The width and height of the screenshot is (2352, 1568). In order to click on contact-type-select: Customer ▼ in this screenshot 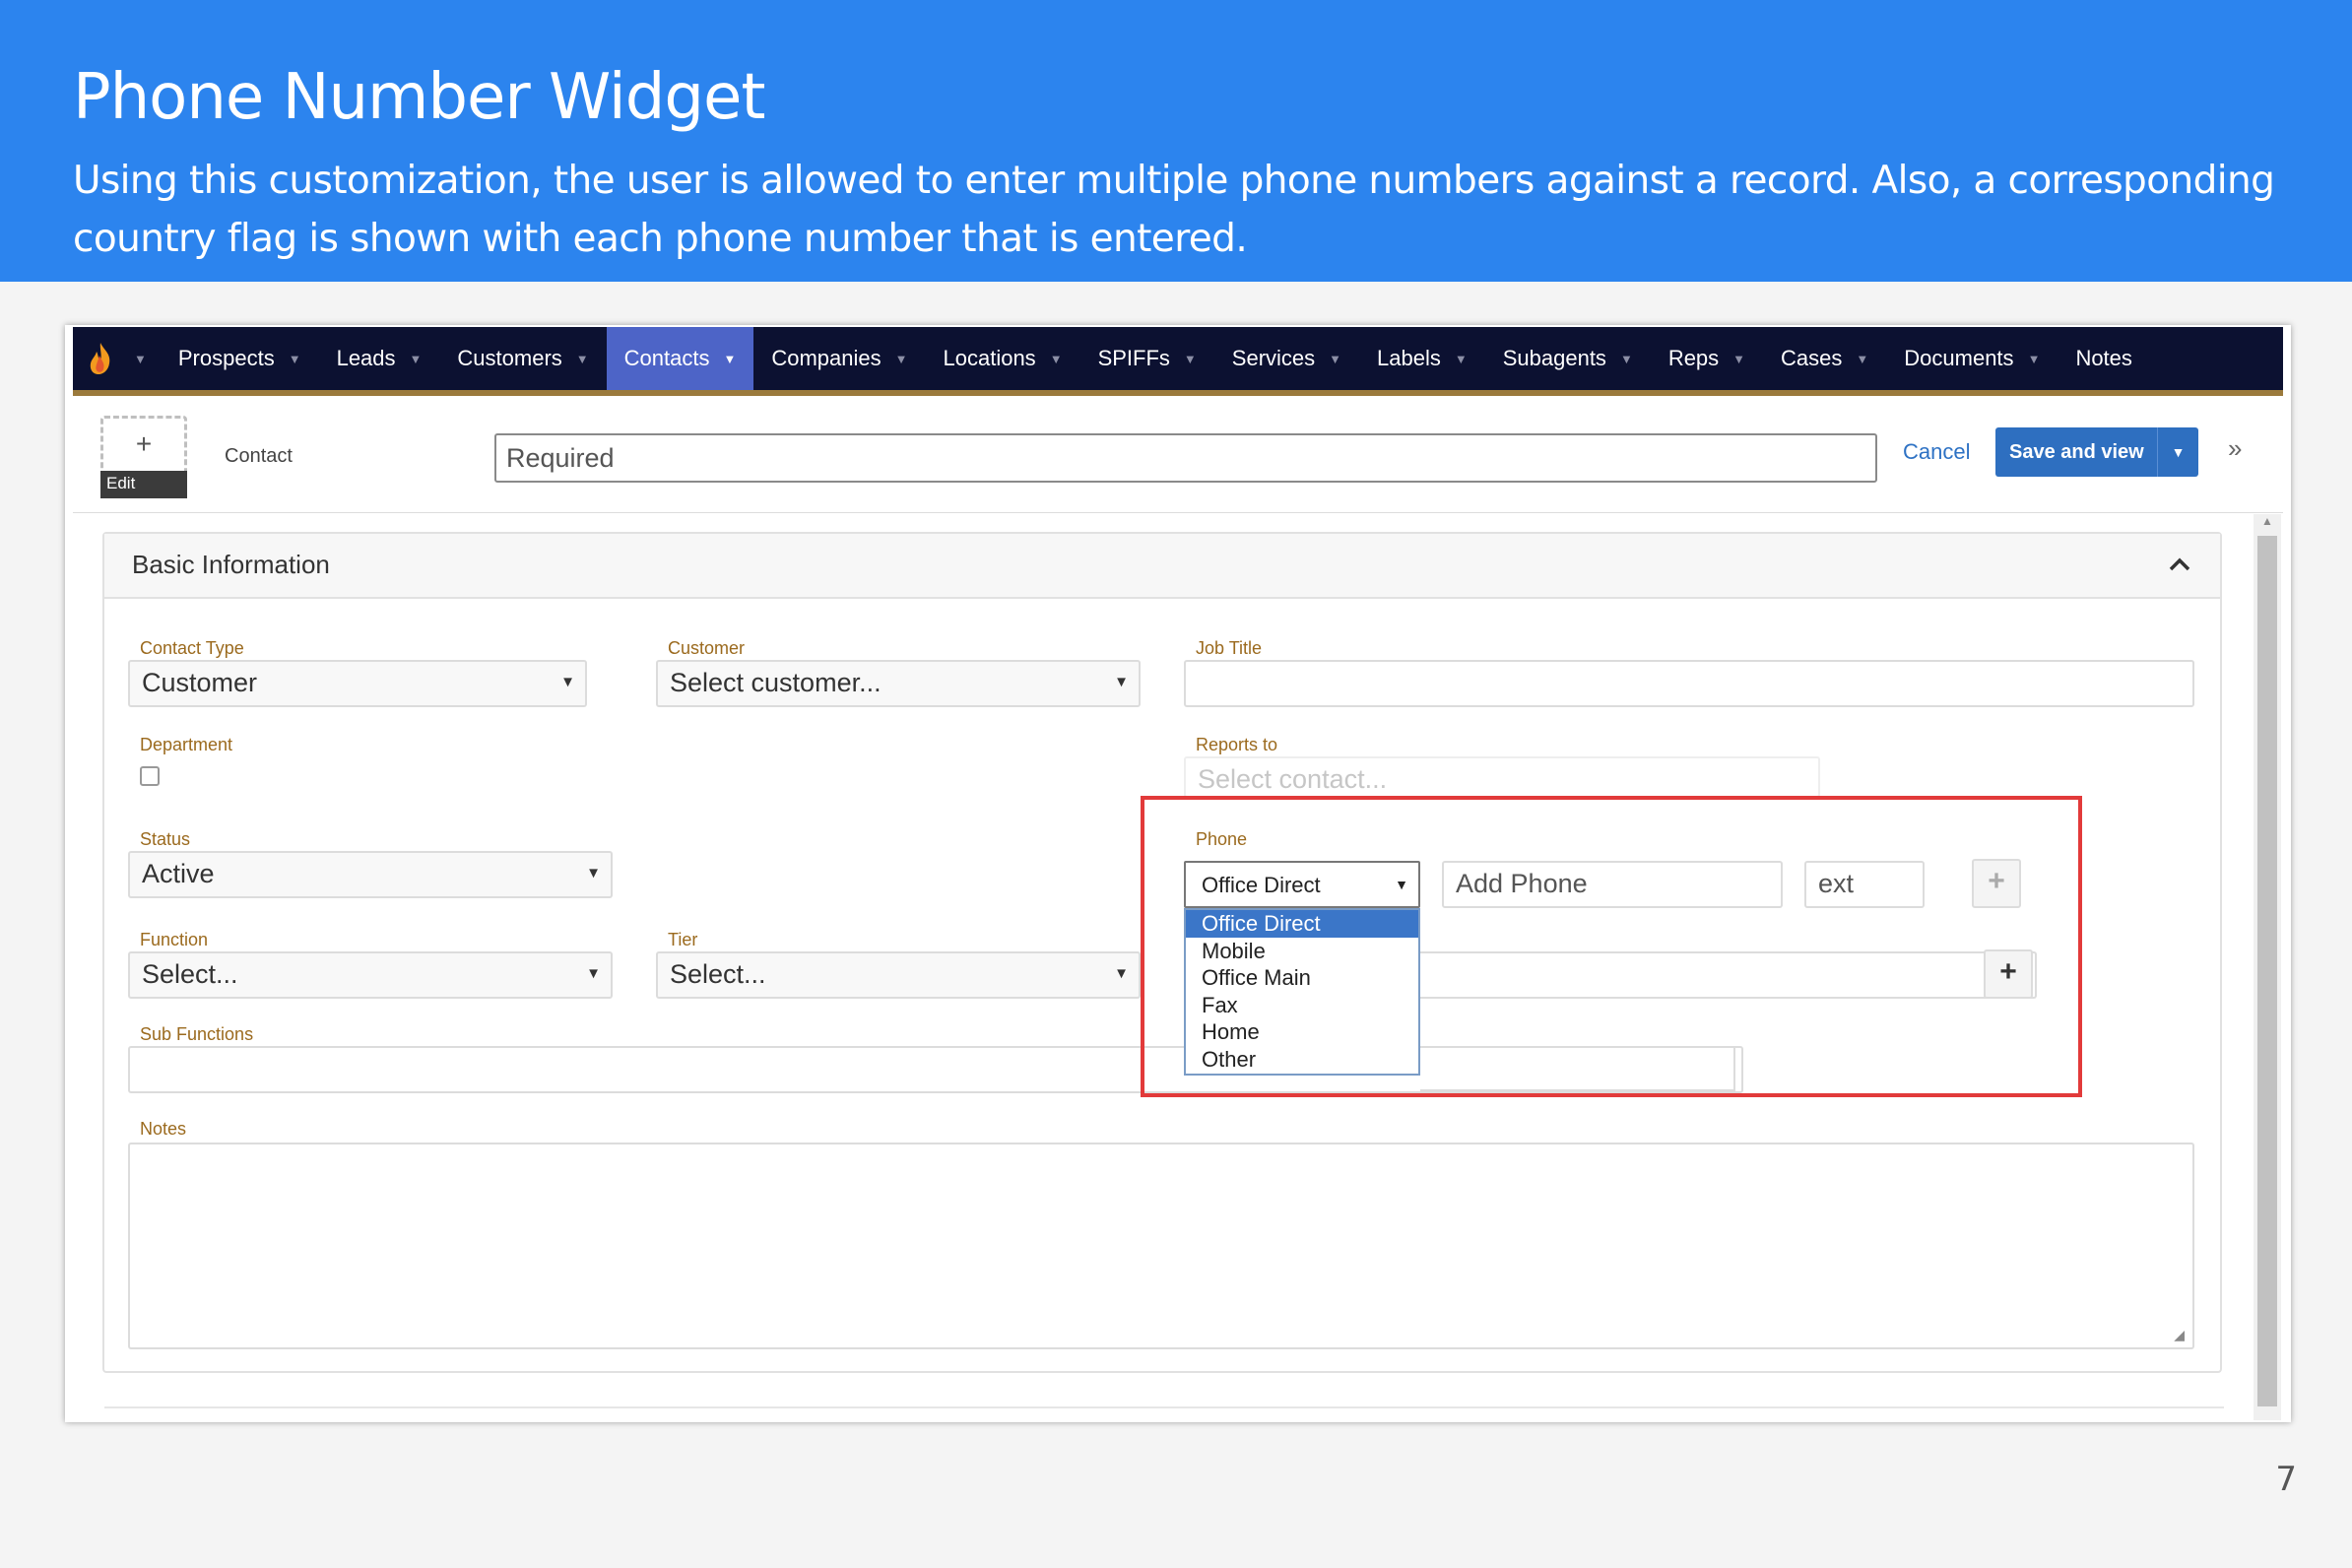, I will do `click(358, 684)`.